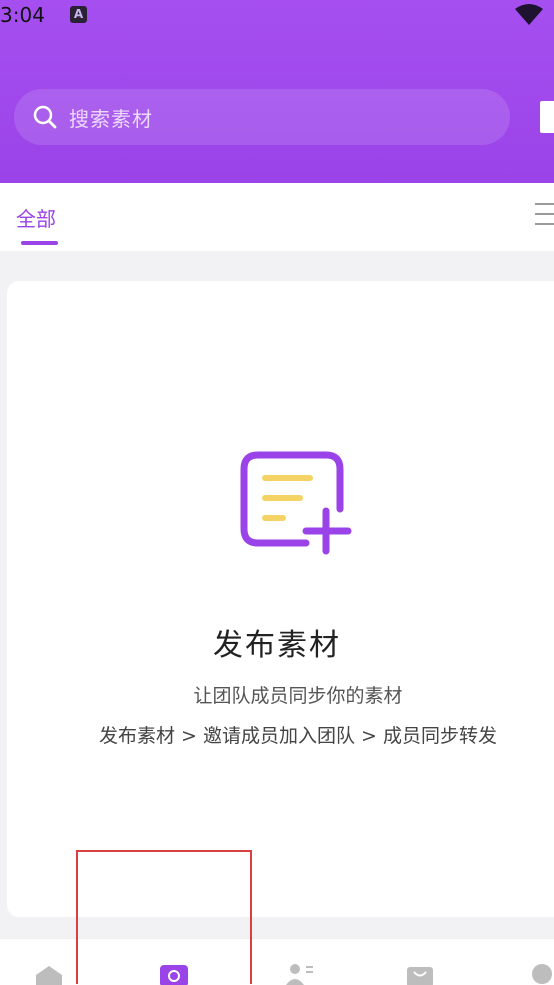 This screenshot has height=985, width=554. Describe the element at coordinates (299, 974) in the screenshot. I see `contacts-icon` at that location.